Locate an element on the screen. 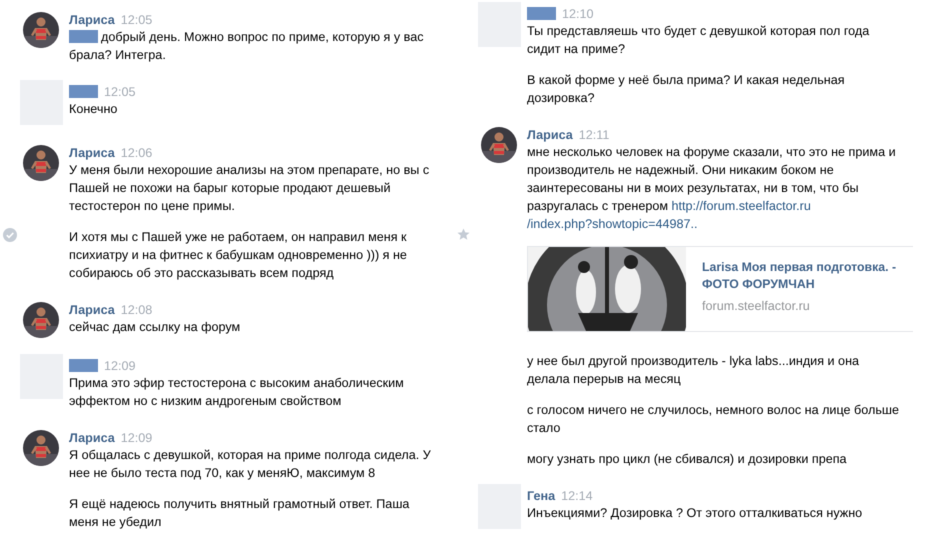 The width and height of the screenshot is (931, 555). message-text: Инъекциями? Дозировка ? От этого отталкиваться нужно is located at coordinates (694, 513).